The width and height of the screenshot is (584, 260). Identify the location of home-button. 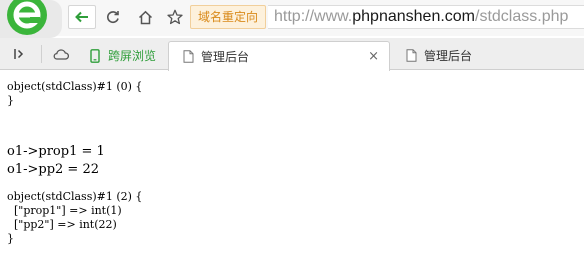
(145, 17).